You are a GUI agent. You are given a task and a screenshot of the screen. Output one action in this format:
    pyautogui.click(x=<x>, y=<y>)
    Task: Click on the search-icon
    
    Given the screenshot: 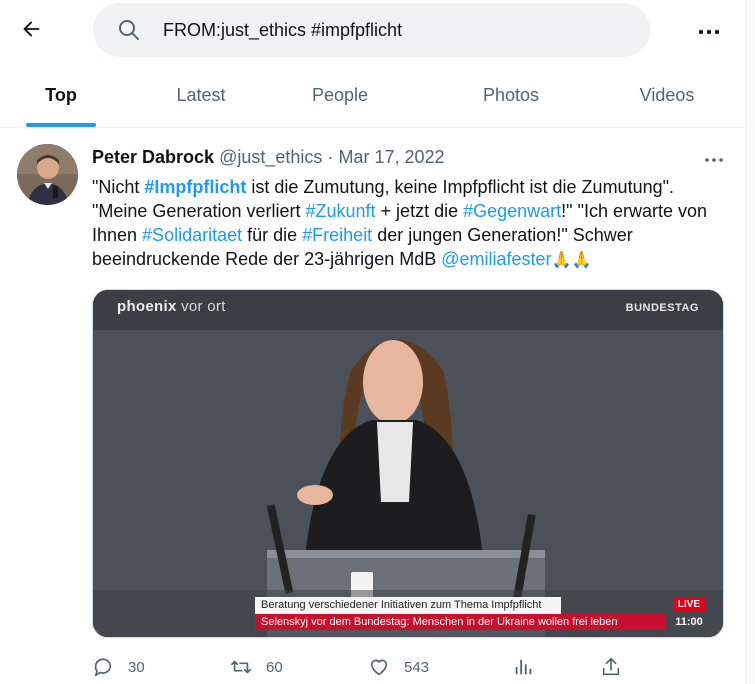 What is the action you would take?
    pyautogui.click(x=129, y=30)
    